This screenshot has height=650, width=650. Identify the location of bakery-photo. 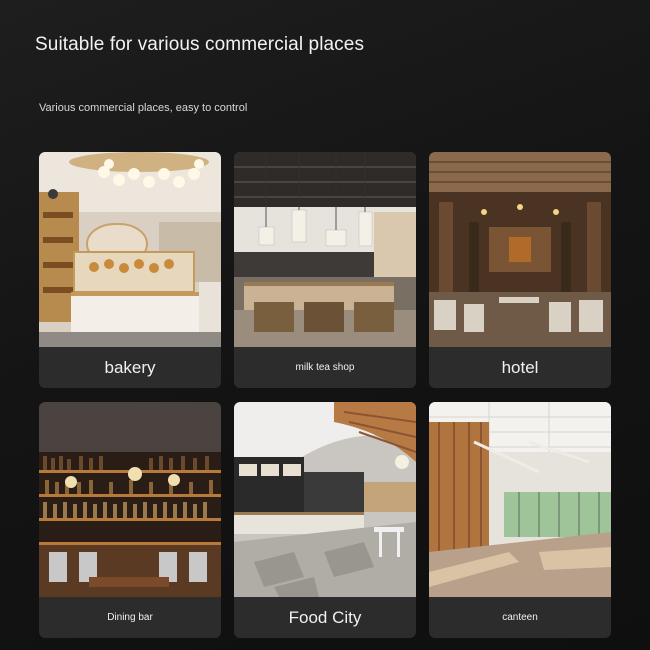
(130, 249).